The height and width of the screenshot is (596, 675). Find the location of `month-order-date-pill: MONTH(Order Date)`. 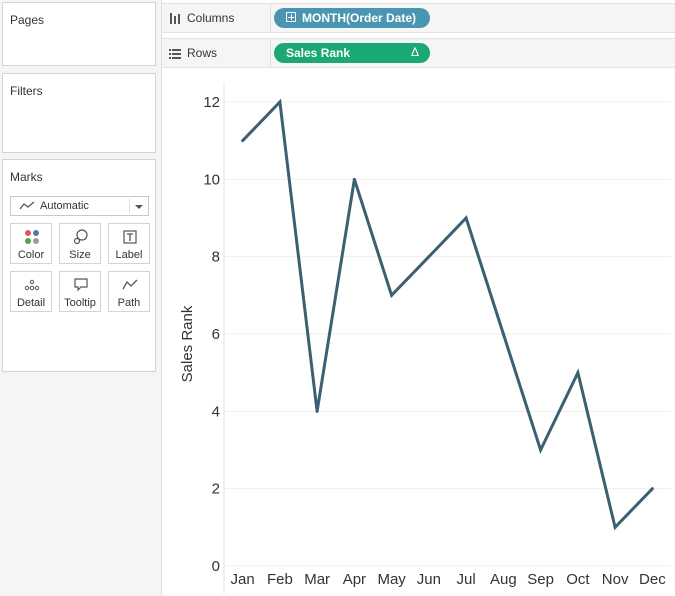

month-order-date-pill: MONTH(Order Date) is located at coordinates (352, 18).